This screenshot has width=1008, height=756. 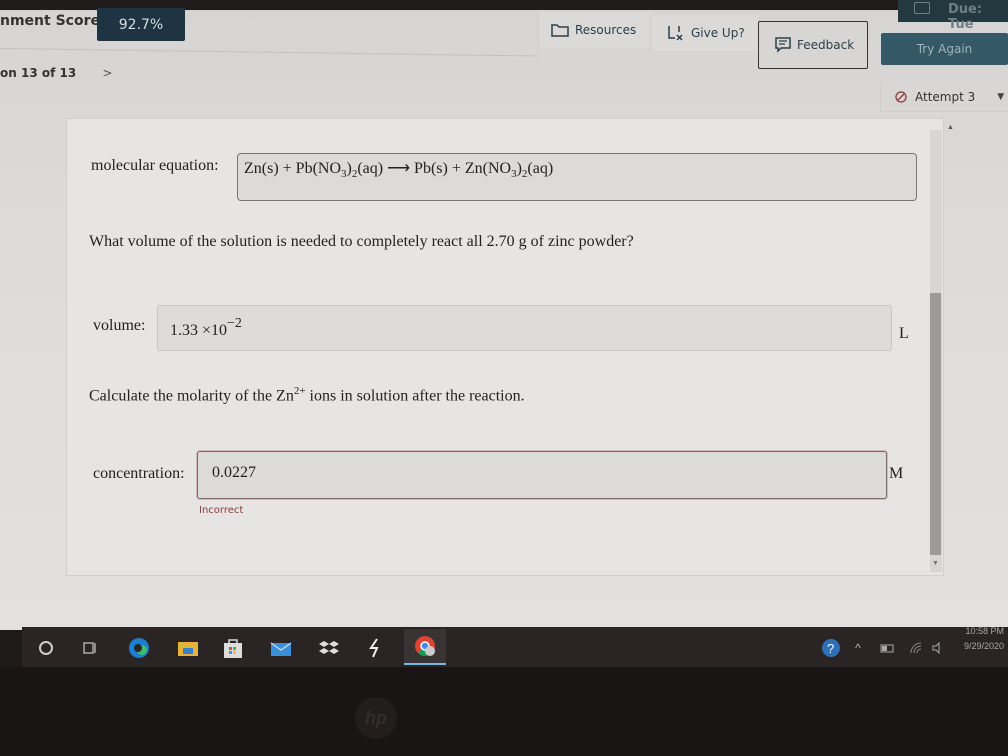 What do you see at coordinates (542, 475) in the screenshot?
I see `concentration-input: 0.0227` at bounding box center [542, 475].